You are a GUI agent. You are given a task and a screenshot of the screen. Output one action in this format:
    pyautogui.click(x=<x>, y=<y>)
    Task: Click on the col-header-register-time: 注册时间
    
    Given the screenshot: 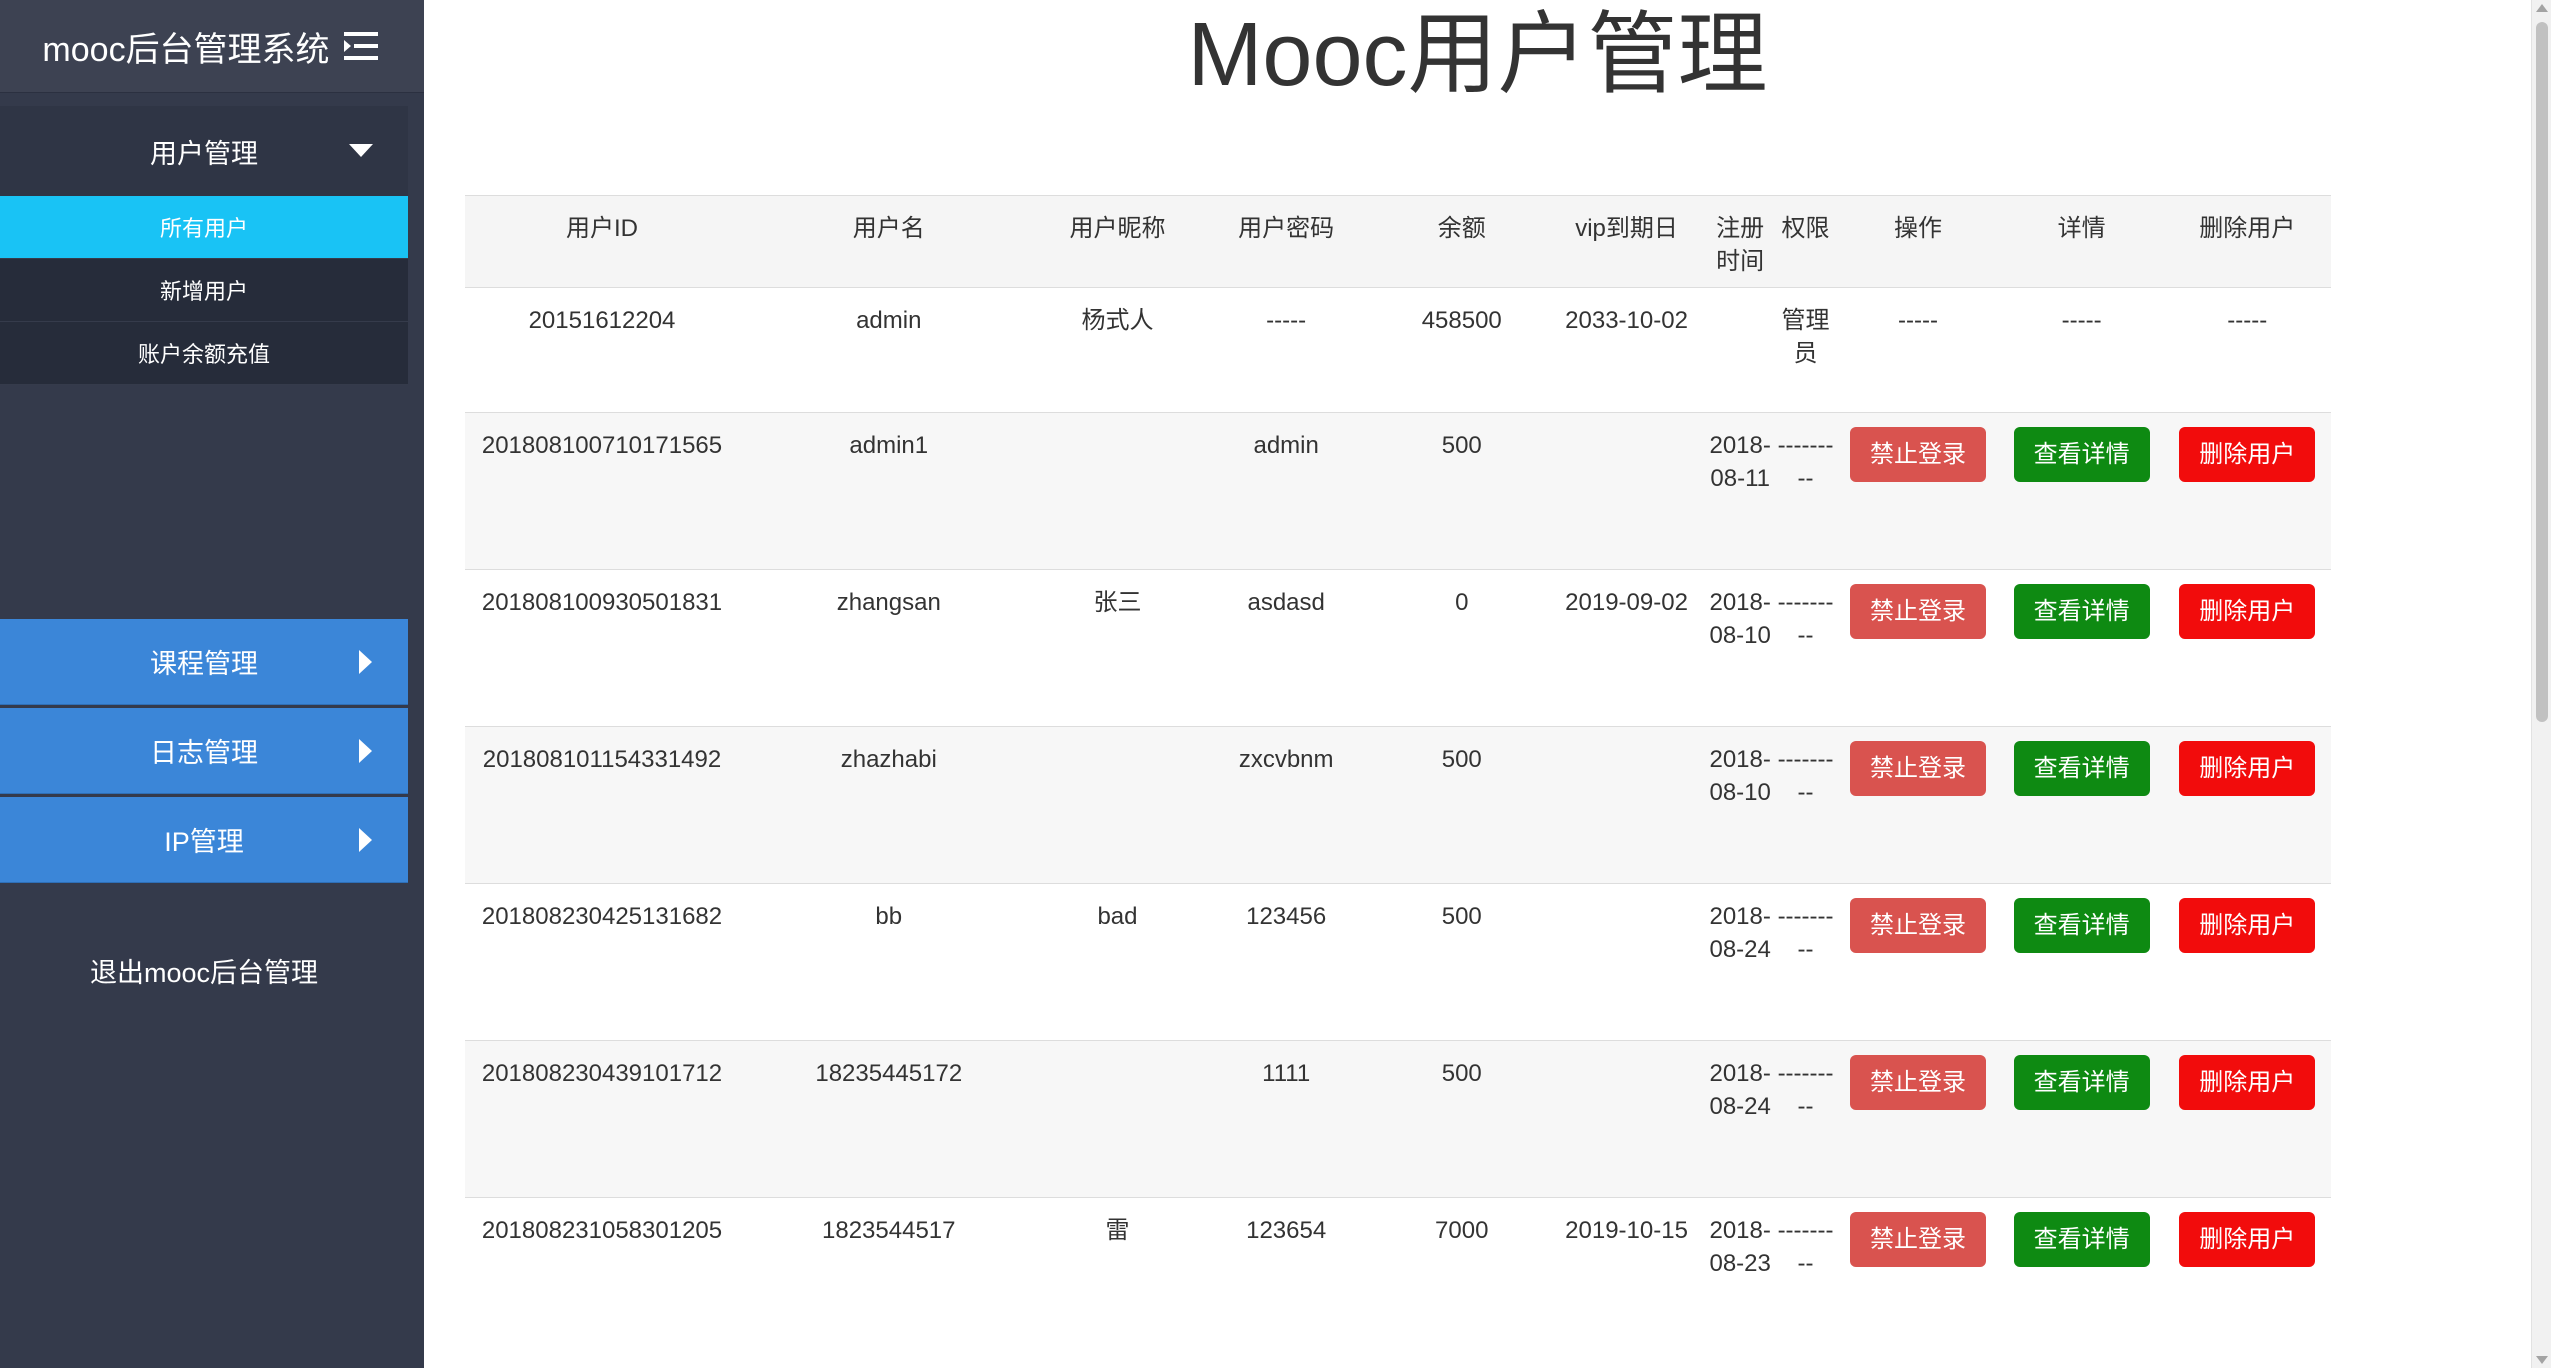 What is the action you would take?
    pyautogui.click(x=1740, y=241)
    